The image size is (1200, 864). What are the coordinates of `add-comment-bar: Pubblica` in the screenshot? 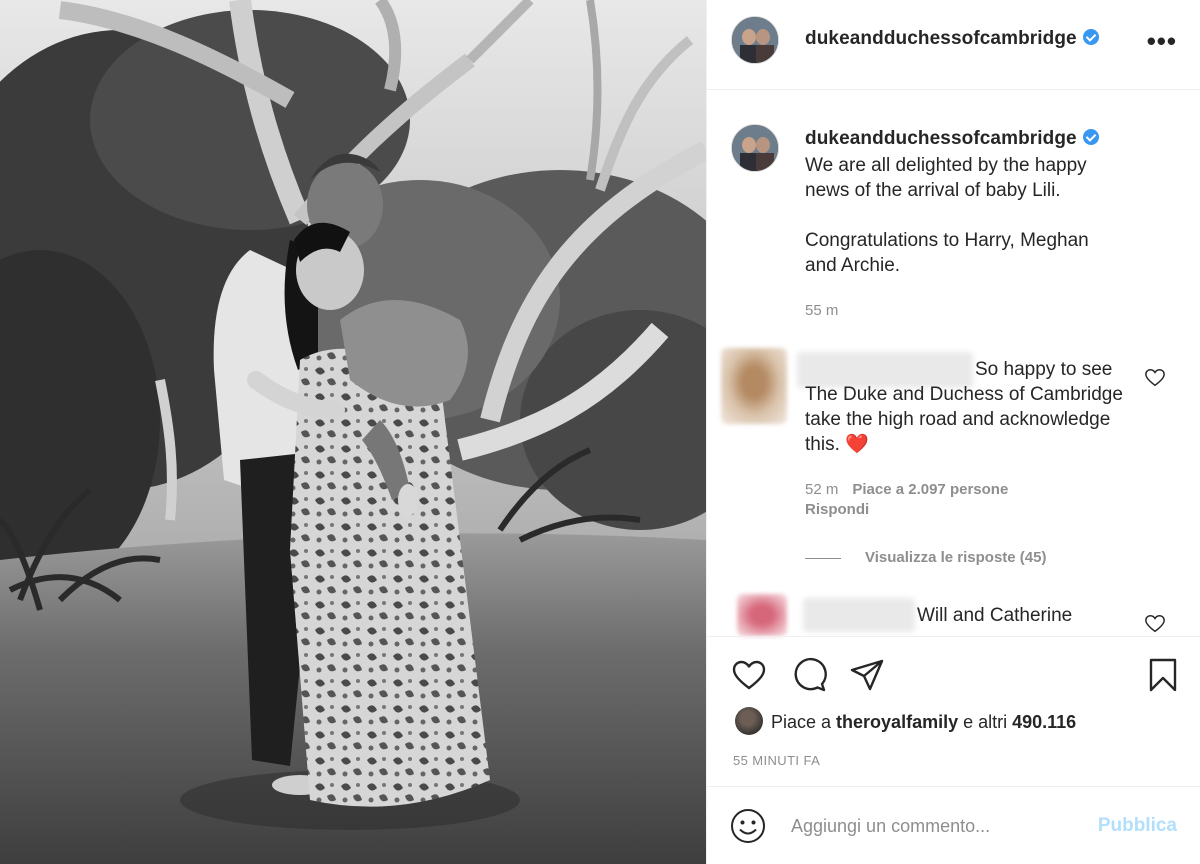 It's located at (953, 825).